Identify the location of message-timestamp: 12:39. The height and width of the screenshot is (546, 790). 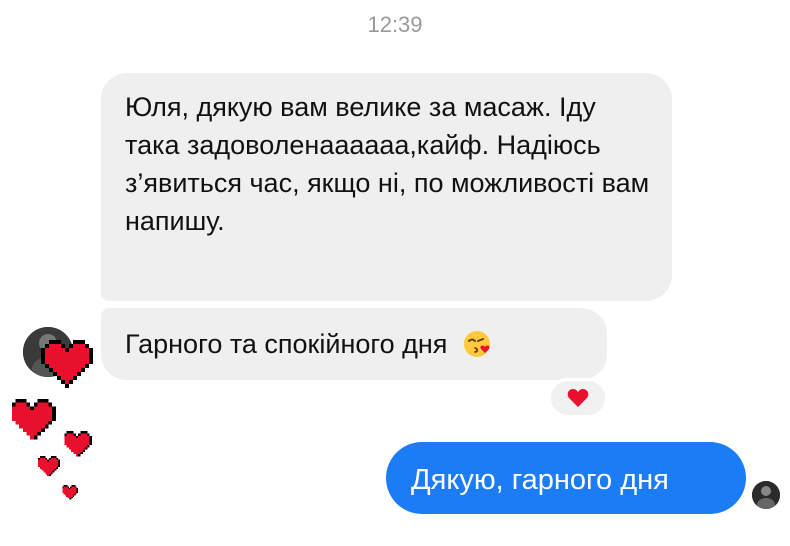
(395, 24).